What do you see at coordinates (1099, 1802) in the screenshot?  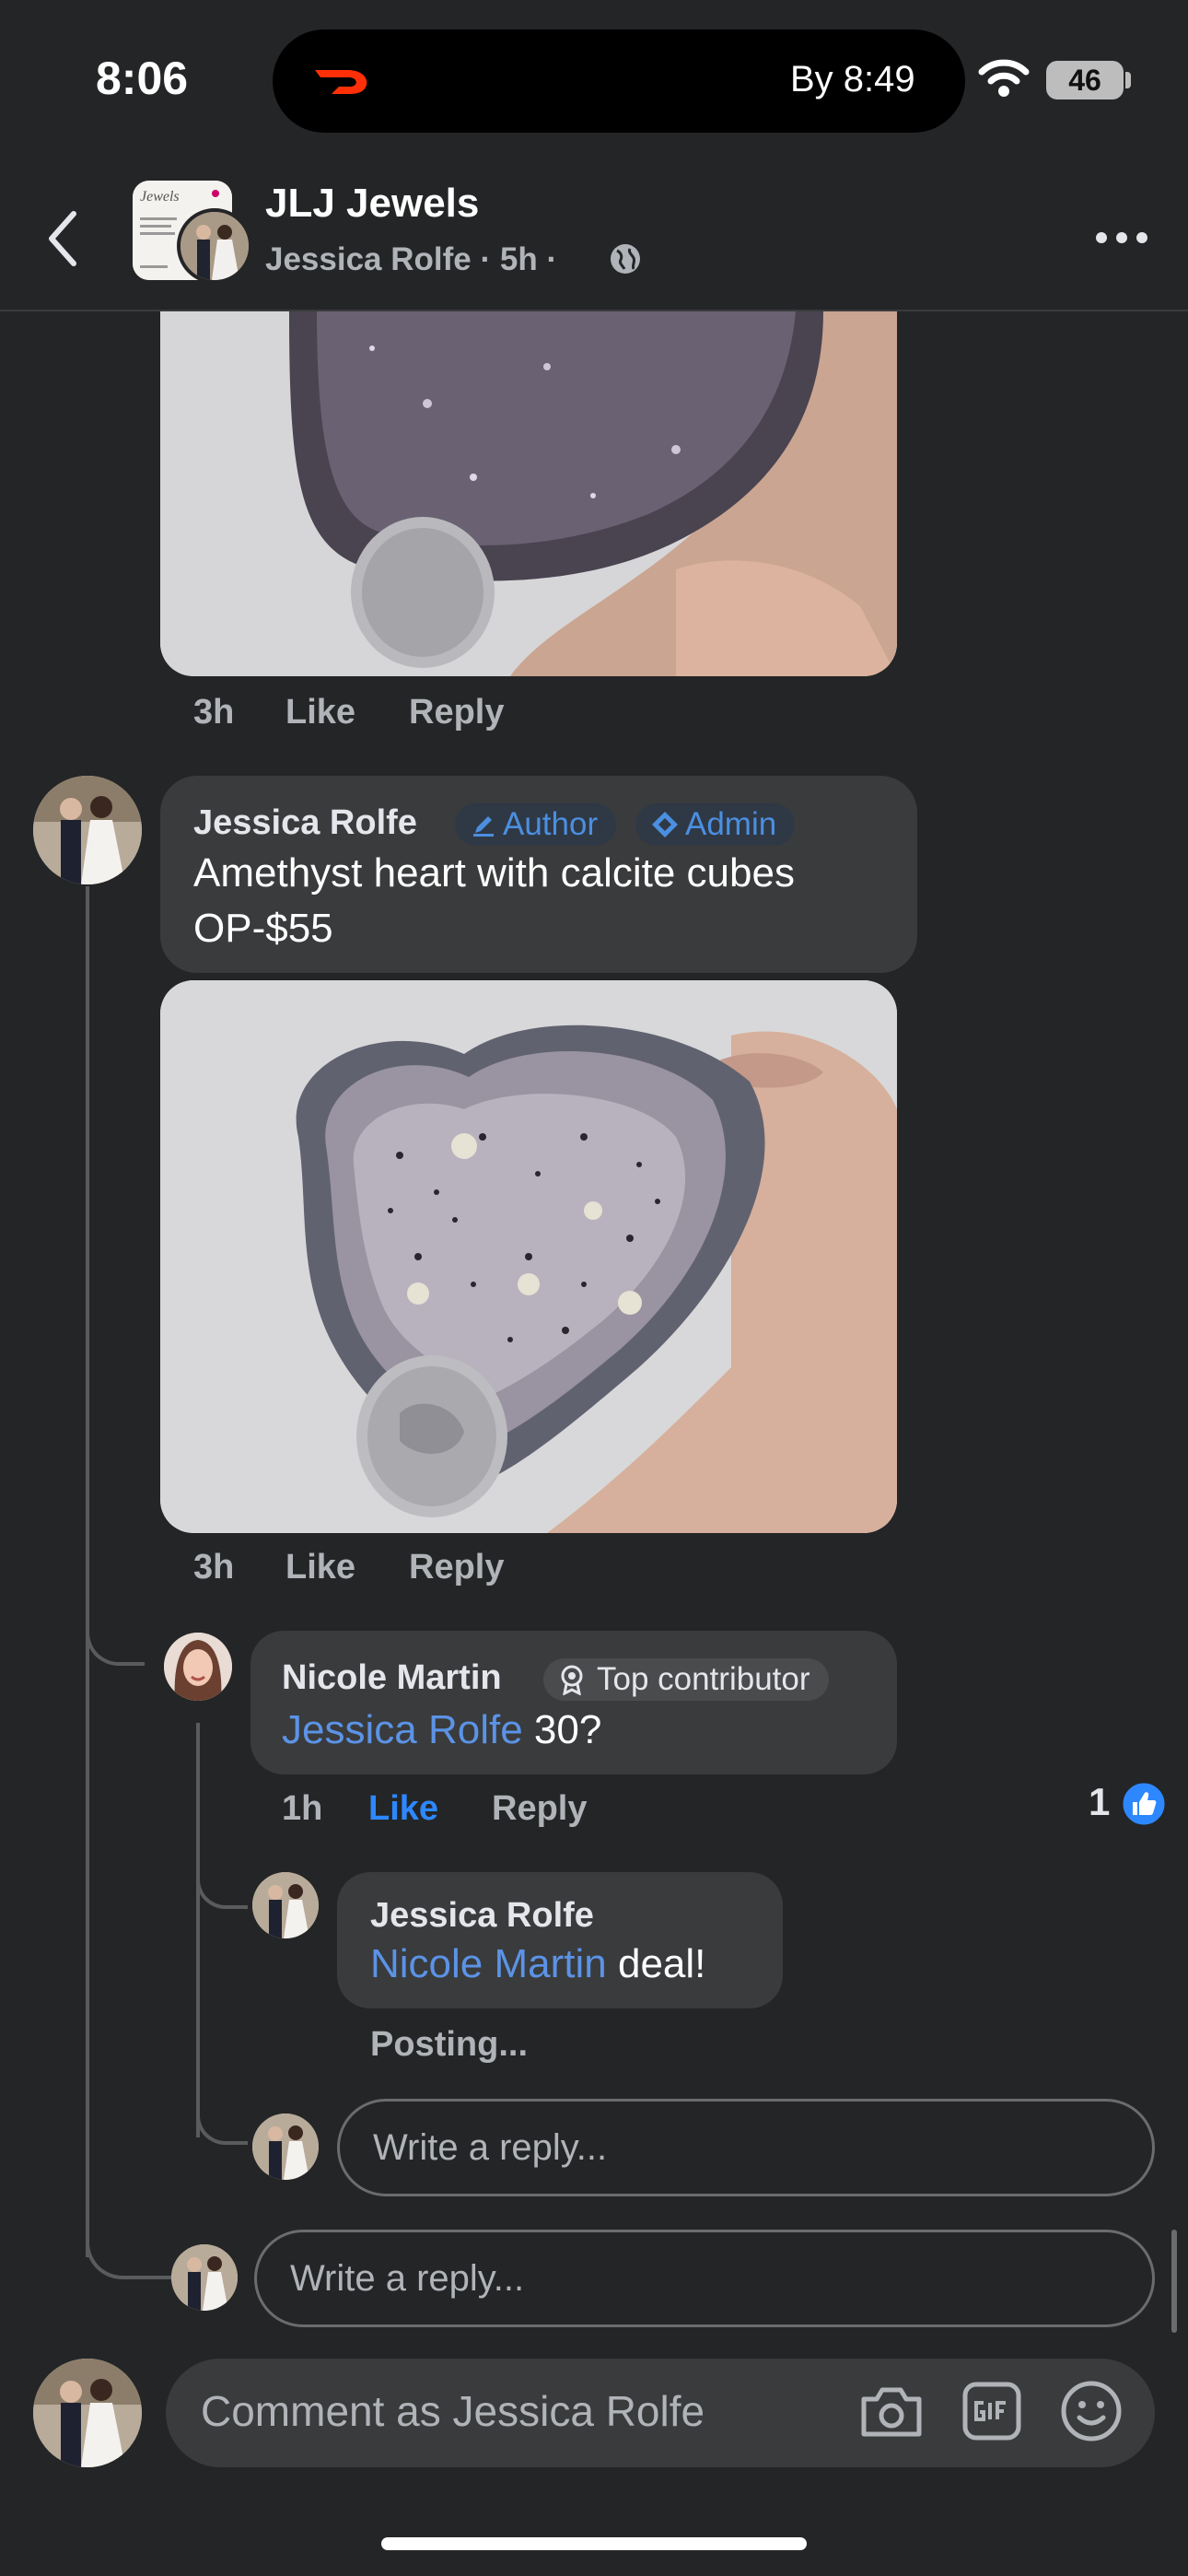 I see `reaction-count: 1` at bounding box center [1099, 1802].